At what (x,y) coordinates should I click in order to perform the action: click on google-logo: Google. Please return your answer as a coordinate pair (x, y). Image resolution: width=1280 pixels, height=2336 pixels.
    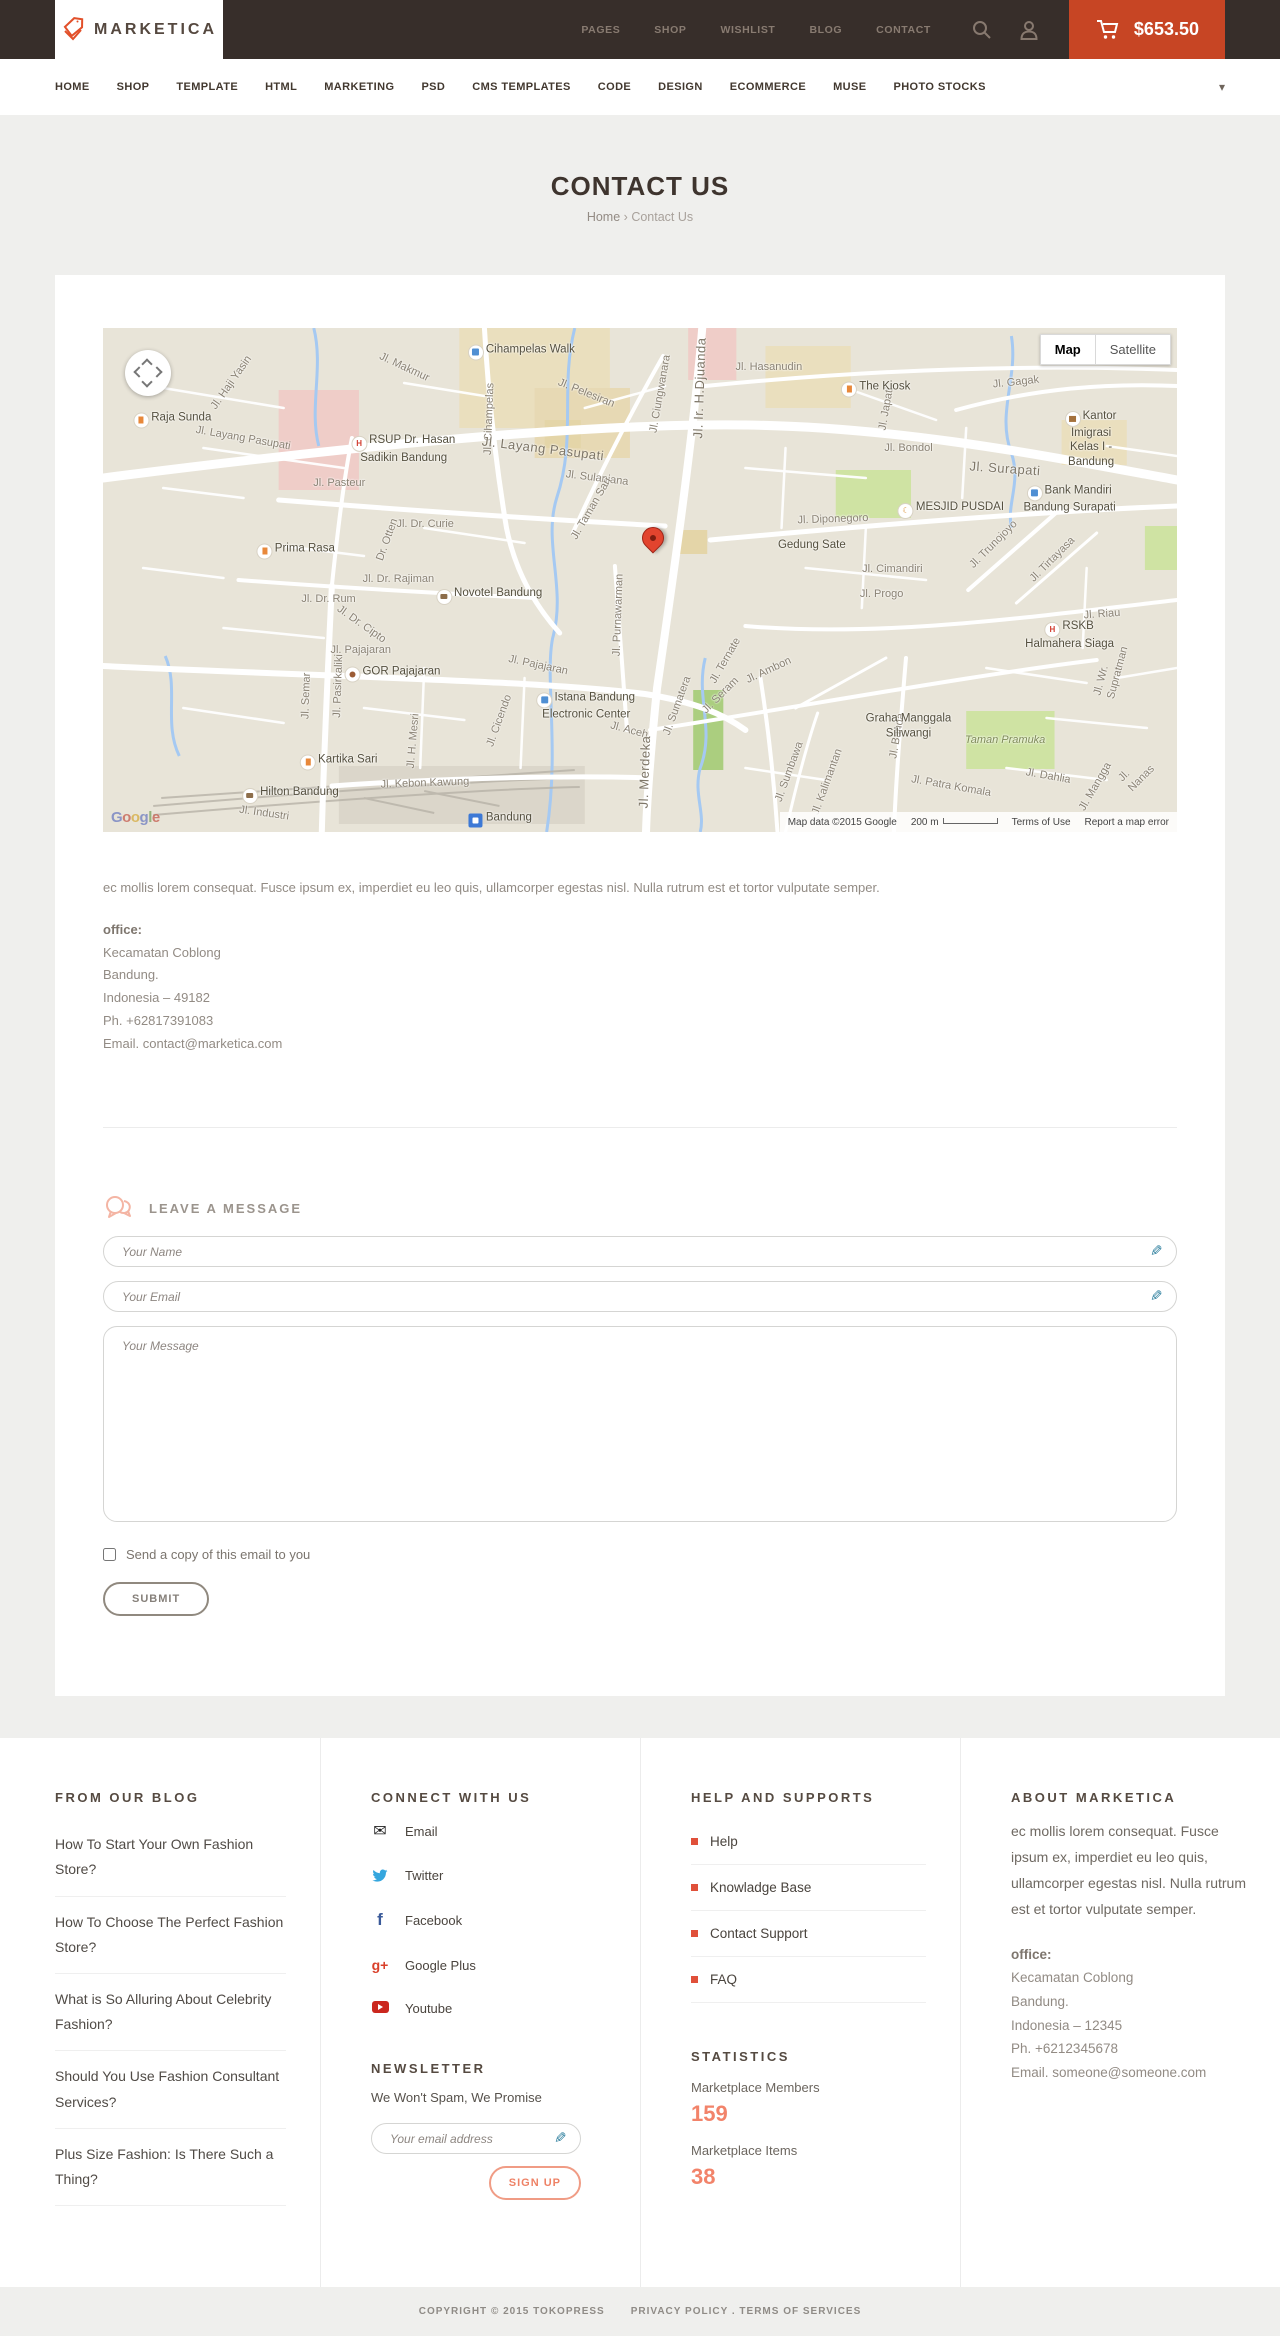
    Looking at the image, I should click on (135, 817).